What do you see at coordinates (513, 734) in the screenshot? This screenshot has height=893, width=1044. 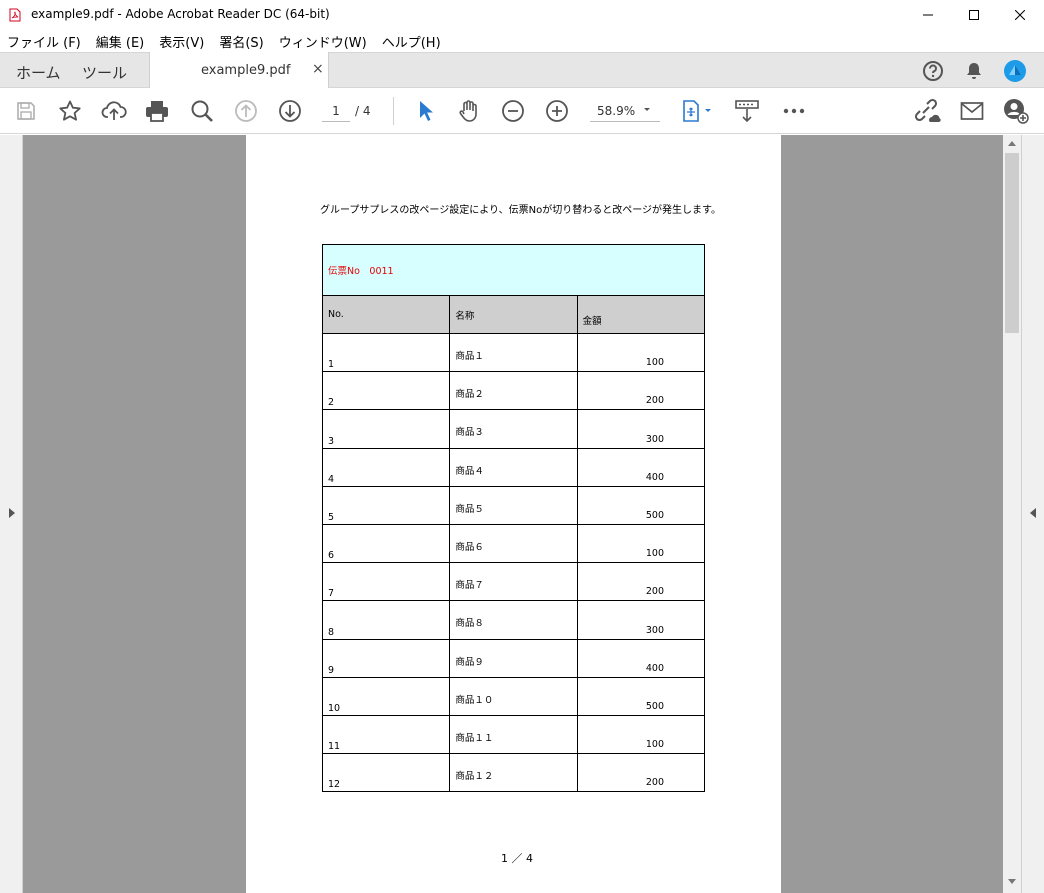 I see `table-row: 11 商品１１ 100` at bounding box center [513, 734].